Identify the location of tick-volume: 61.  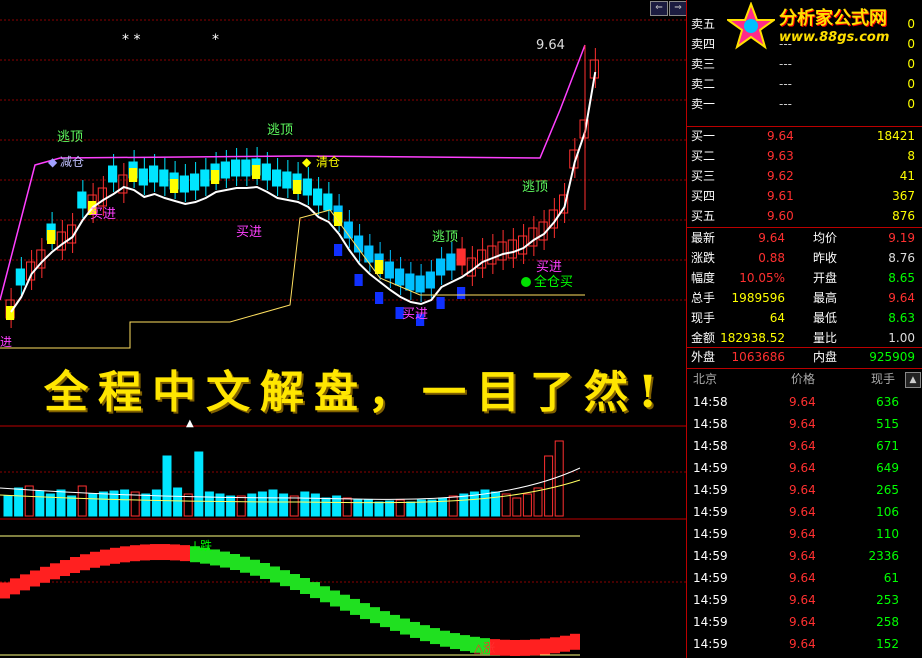
(891, 578).